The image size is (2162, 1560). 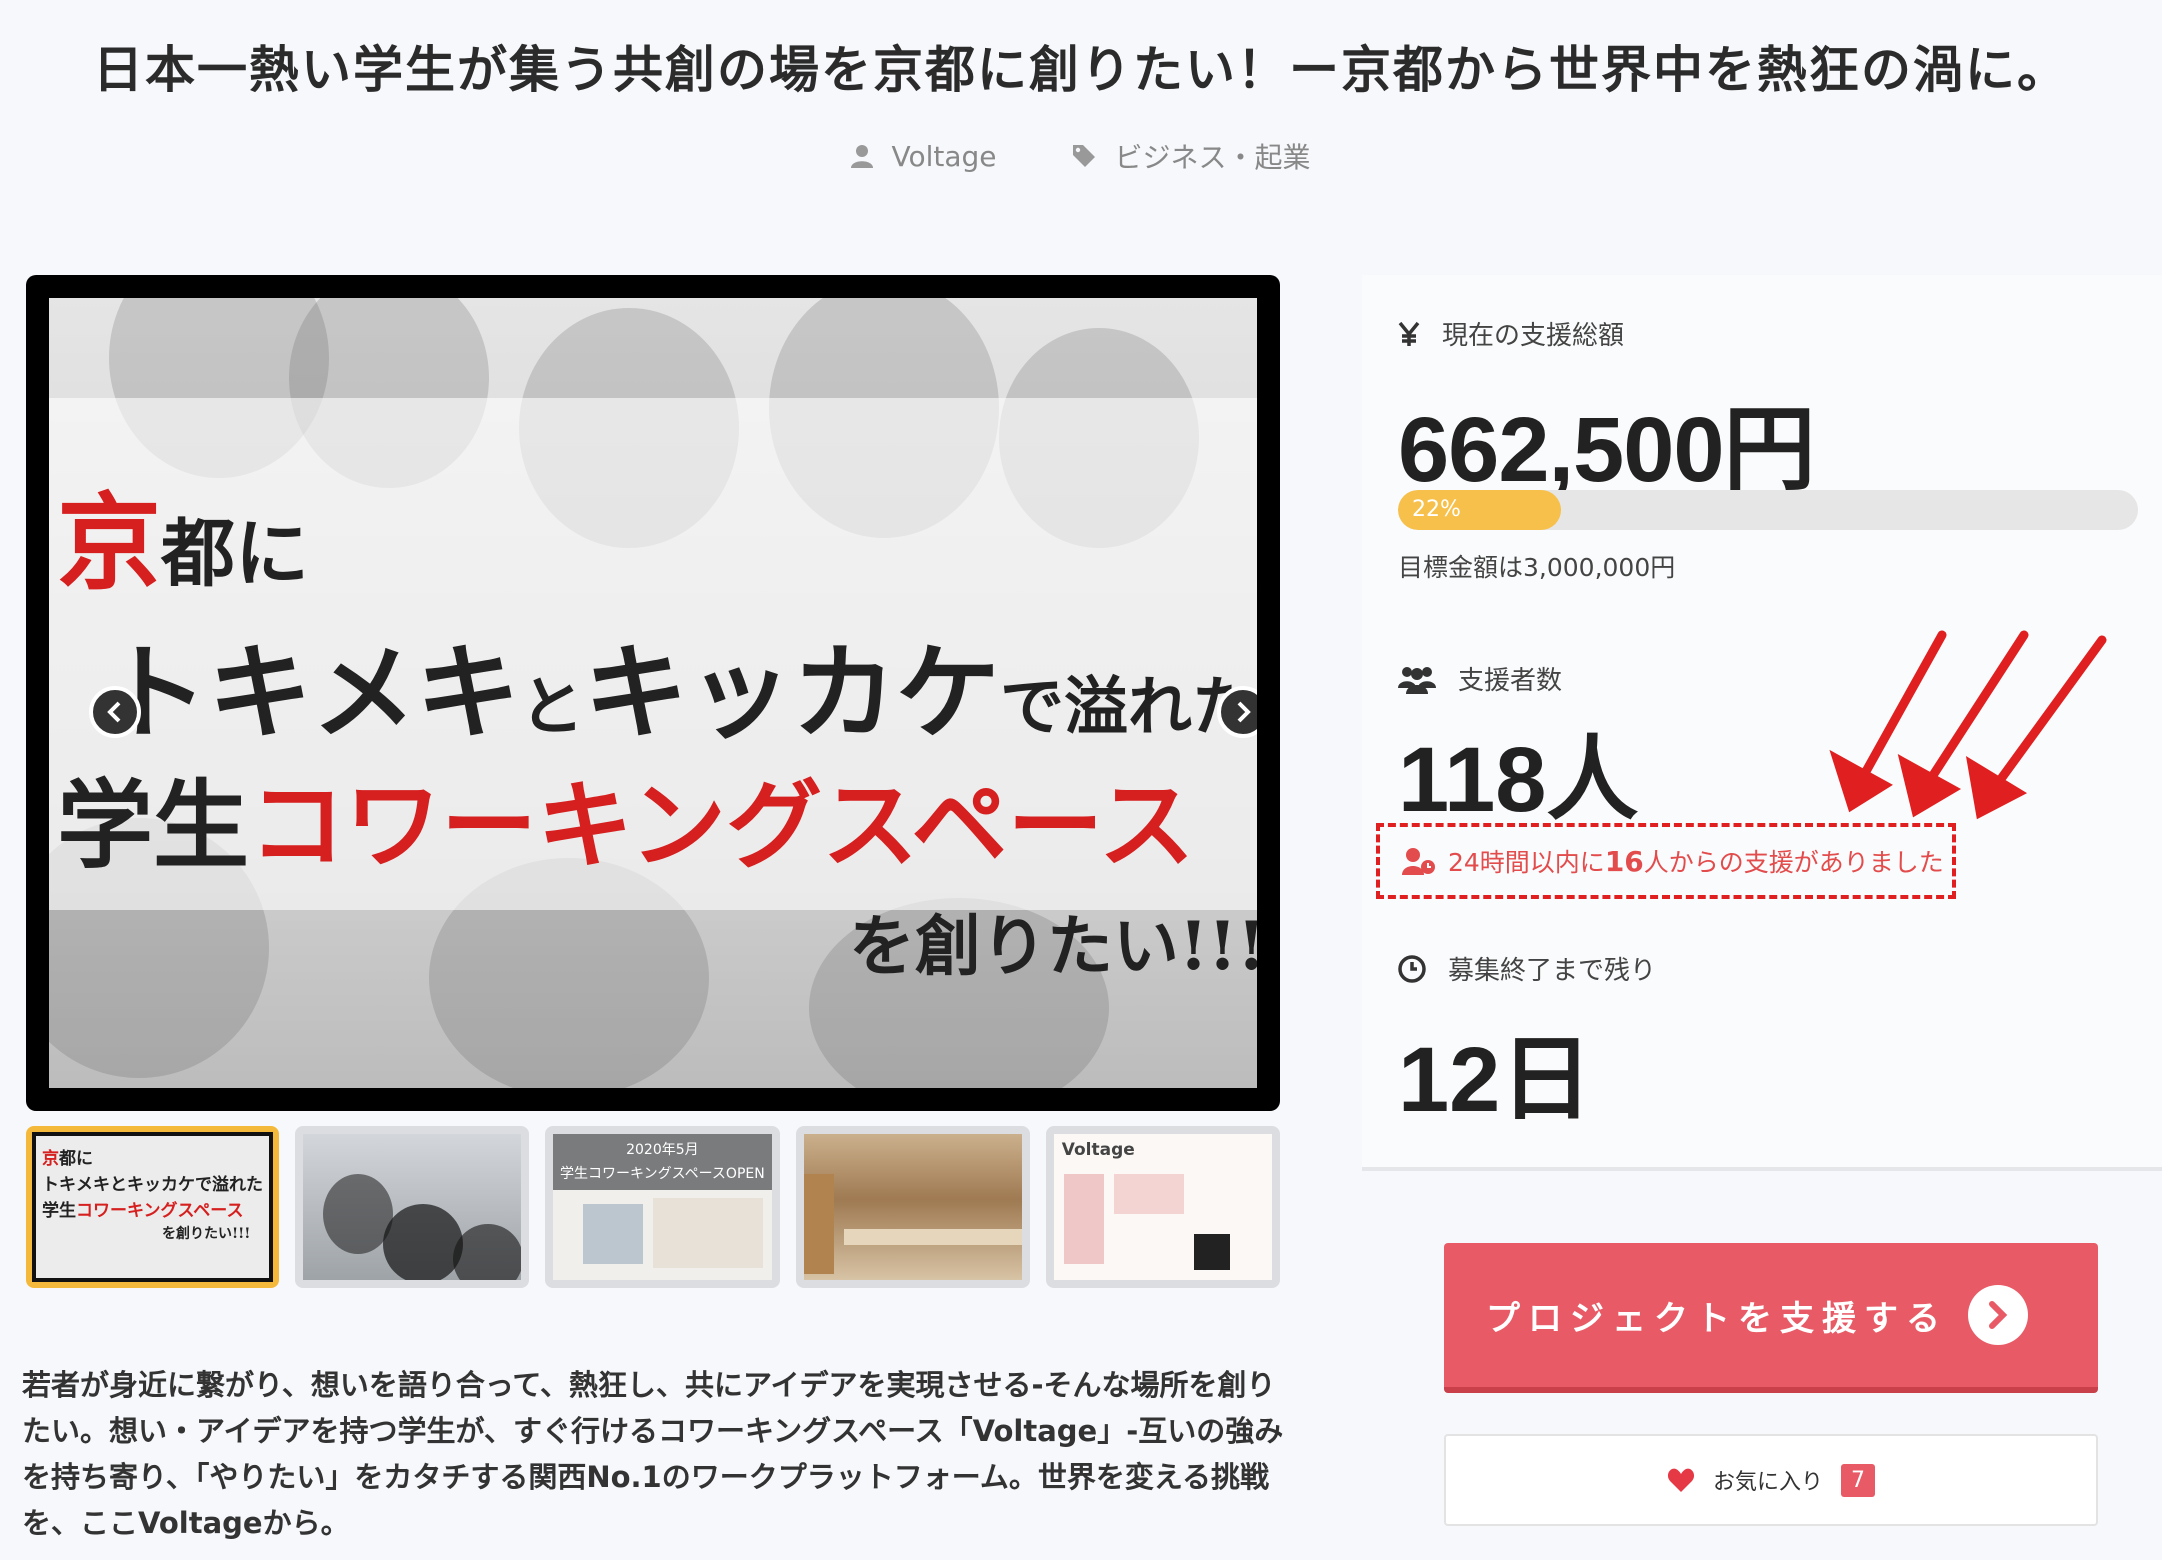 What do you see at coordinates (1412, 968) in the screenshot?
I see `clock-icon` at bounding box center [1412, 968].